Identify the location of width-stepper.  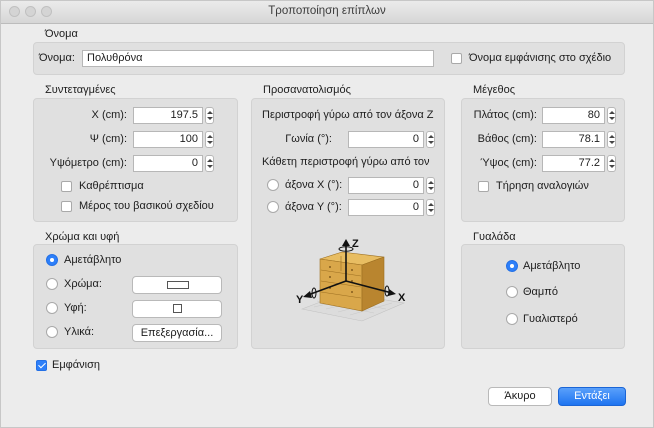
(611, 115).